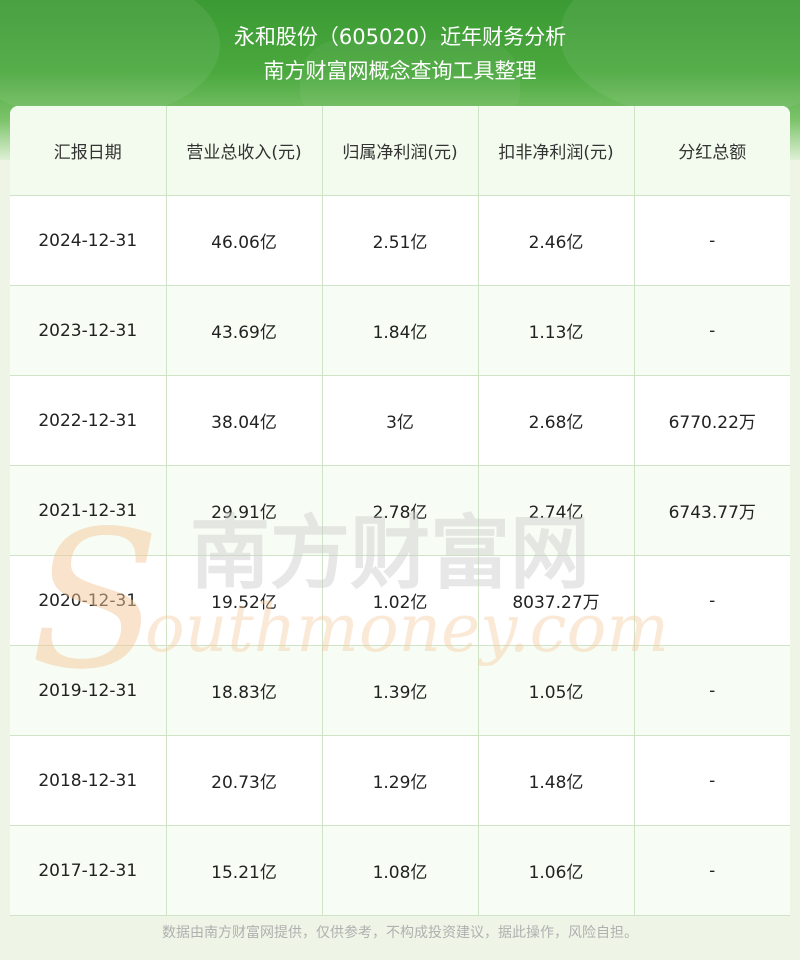 This screenshot has width=800, height=960. Describe the element at coordinates (556, 870) in the screenshot. I see `cell-deducted-net-profit: 1.06亿` at that location.